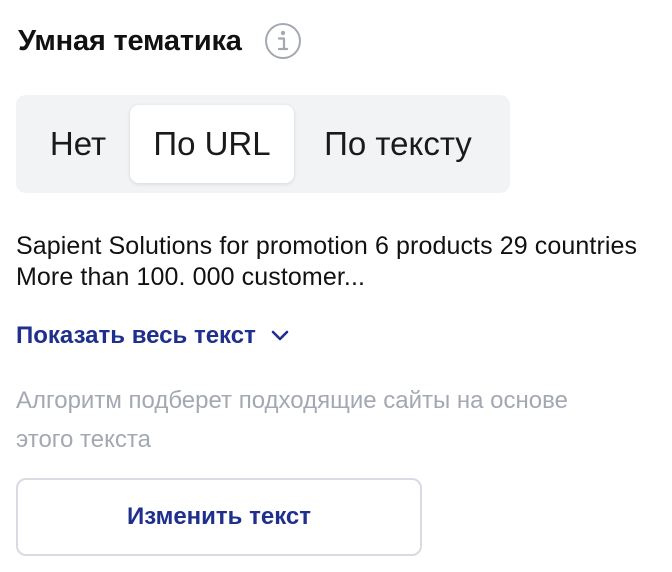 The width and height of the screenshot is (672, 572). What do you see at coordinates (212, 144) in the screenshot?
I see `segment-by-url: По URL` at bounding box center [212, 144].